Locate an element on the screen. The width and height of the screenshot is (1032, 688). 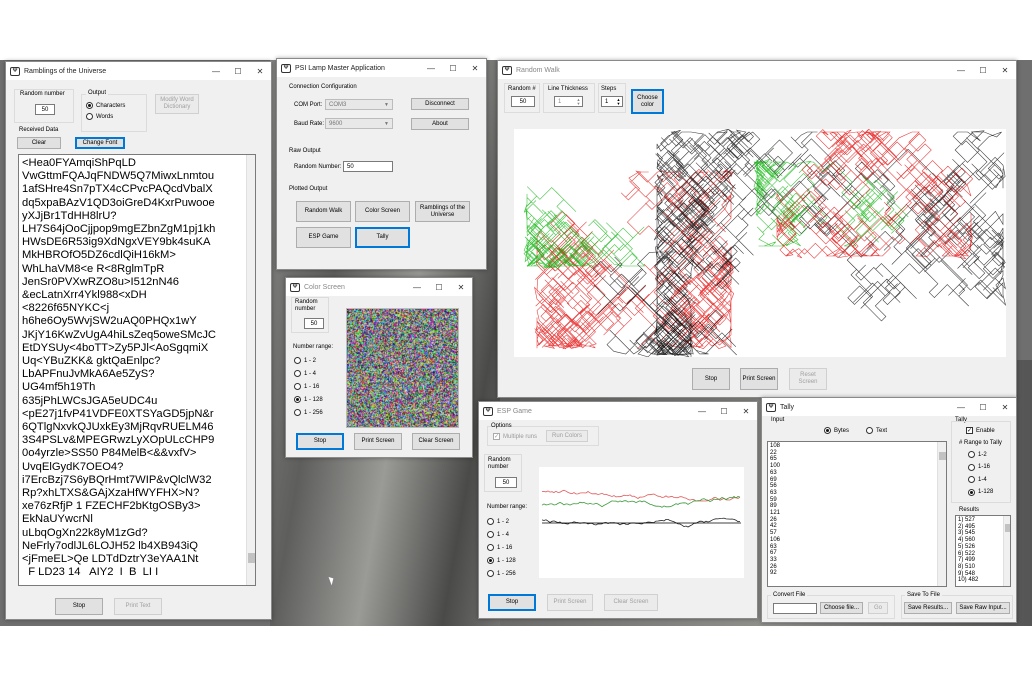
psi-titlebar: Ψ PSI Lamp Master Application — ☐ ✕ is located at coordinates (381, 68).